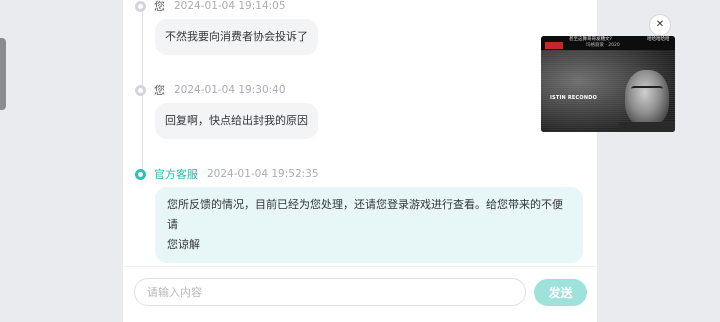  What do you see at coordinates (647, 90) in the screenshot?
I see `video-person-glasses` at bounding box center [647, 90].